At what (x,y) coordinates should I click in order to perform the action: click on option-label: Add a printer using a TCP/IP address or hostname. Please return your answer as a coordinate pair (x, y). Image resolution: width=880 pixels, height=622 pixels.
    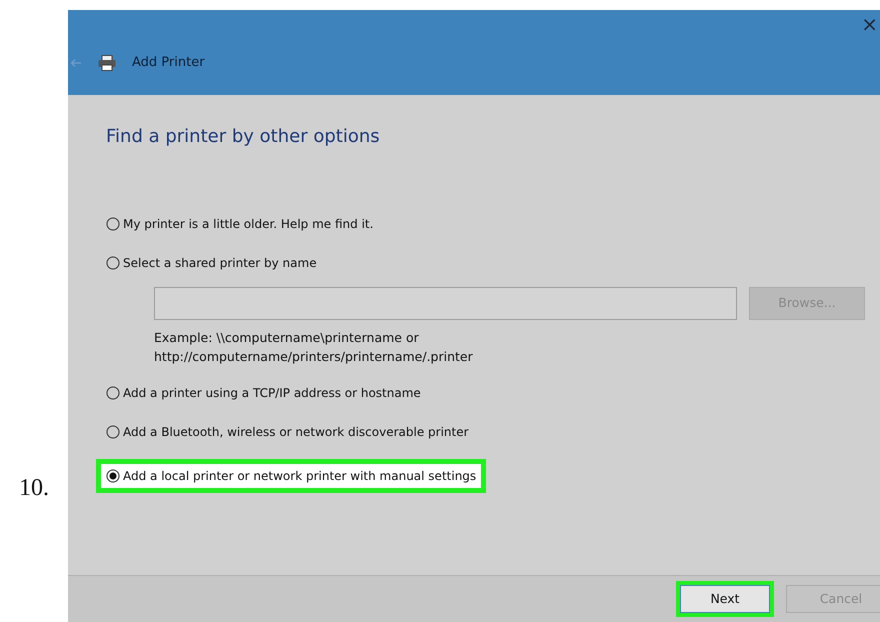
    Looking at the image, I should click on (272, 393).